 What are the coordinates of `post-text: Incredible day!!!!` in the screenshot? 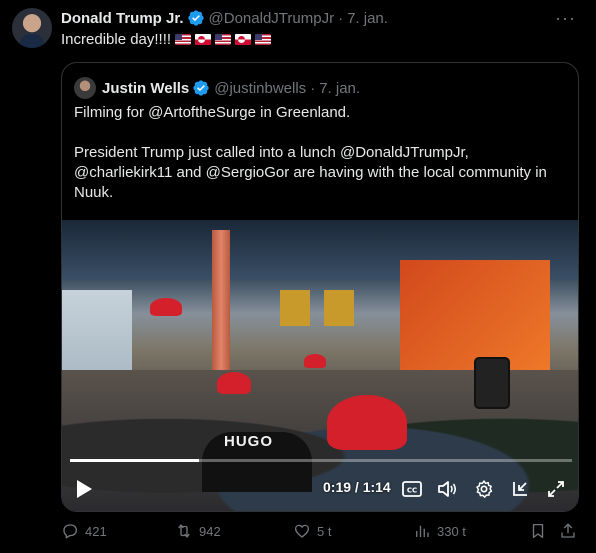 It's located at (116, 39).